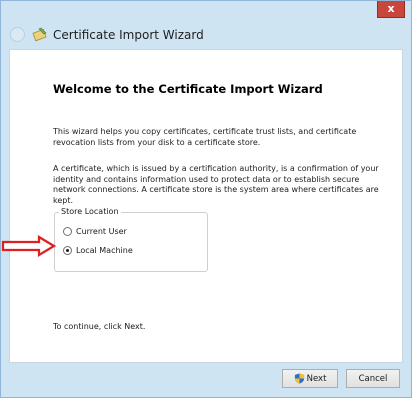  What do you see at coordinates (299, 378) in the screenshot?
I see `uac-shield-icon` at bounding box center [299, 378].